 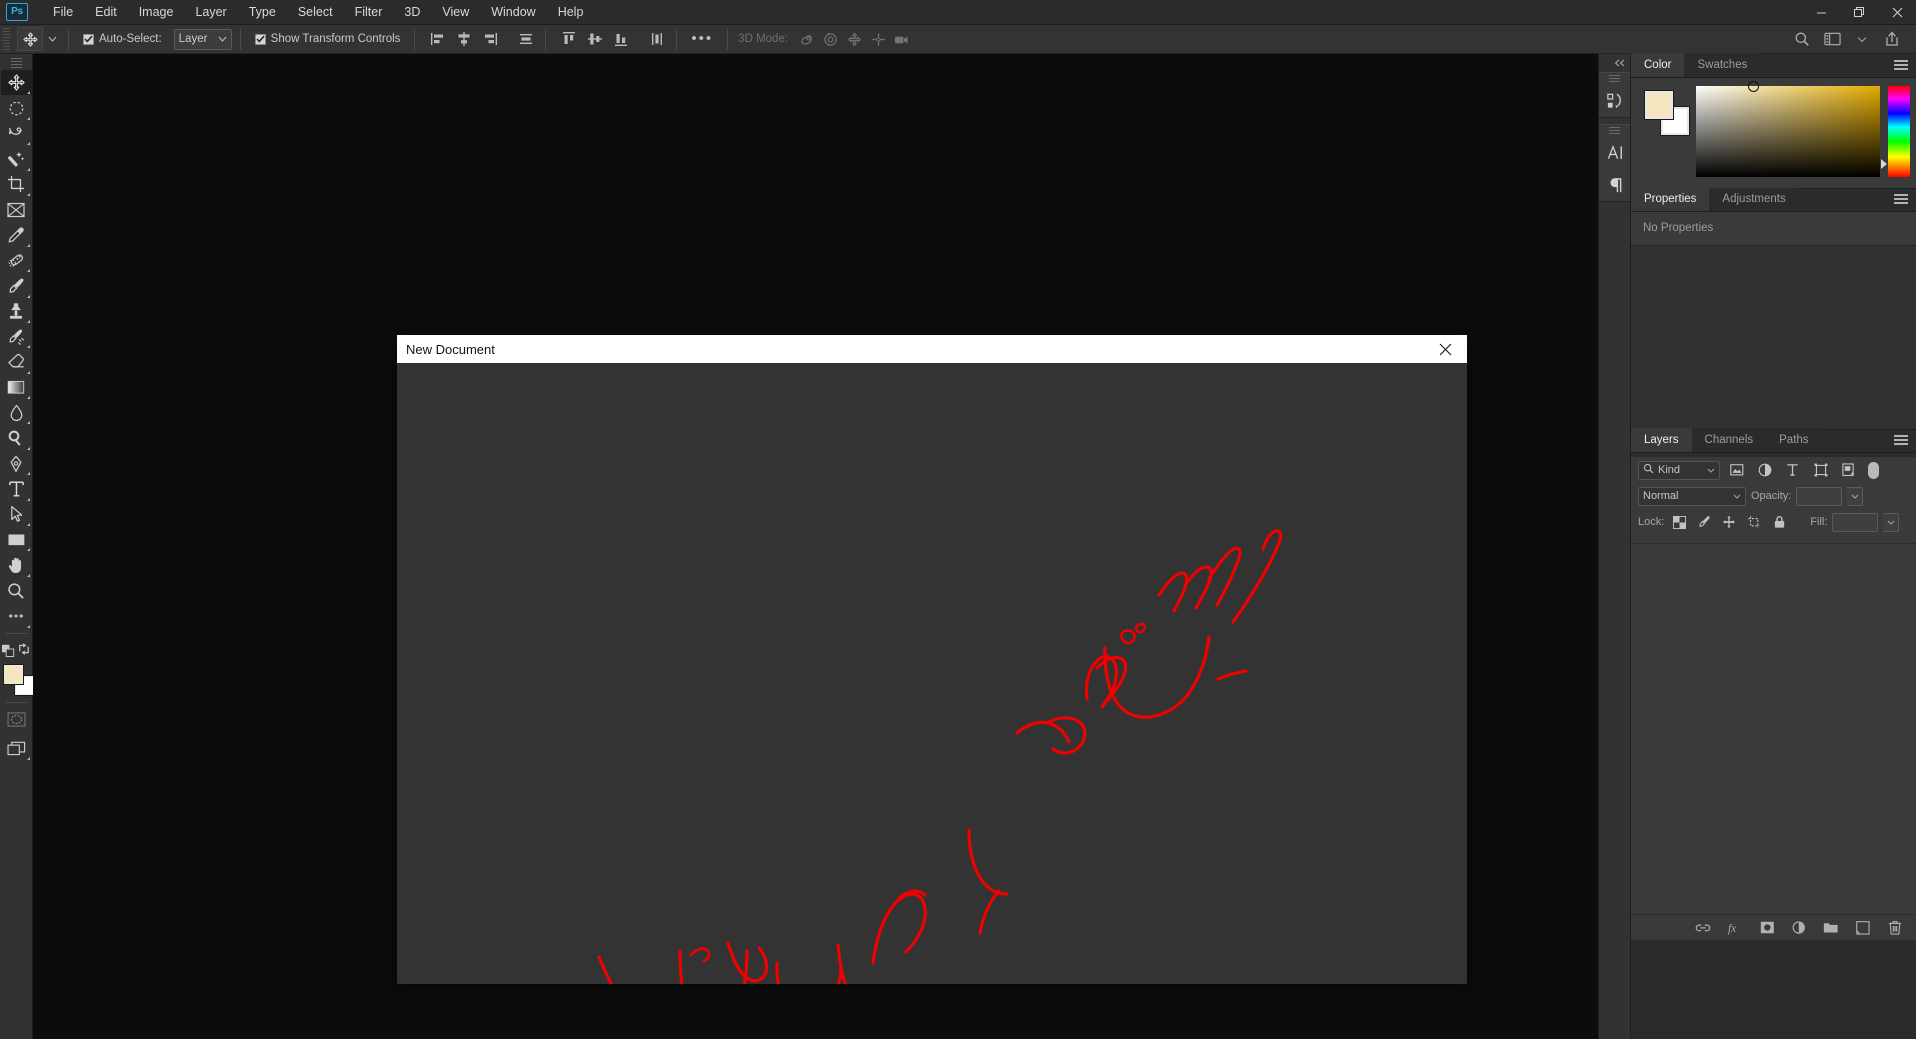 I want to click on search-icon, so click(x=1802, y=39).